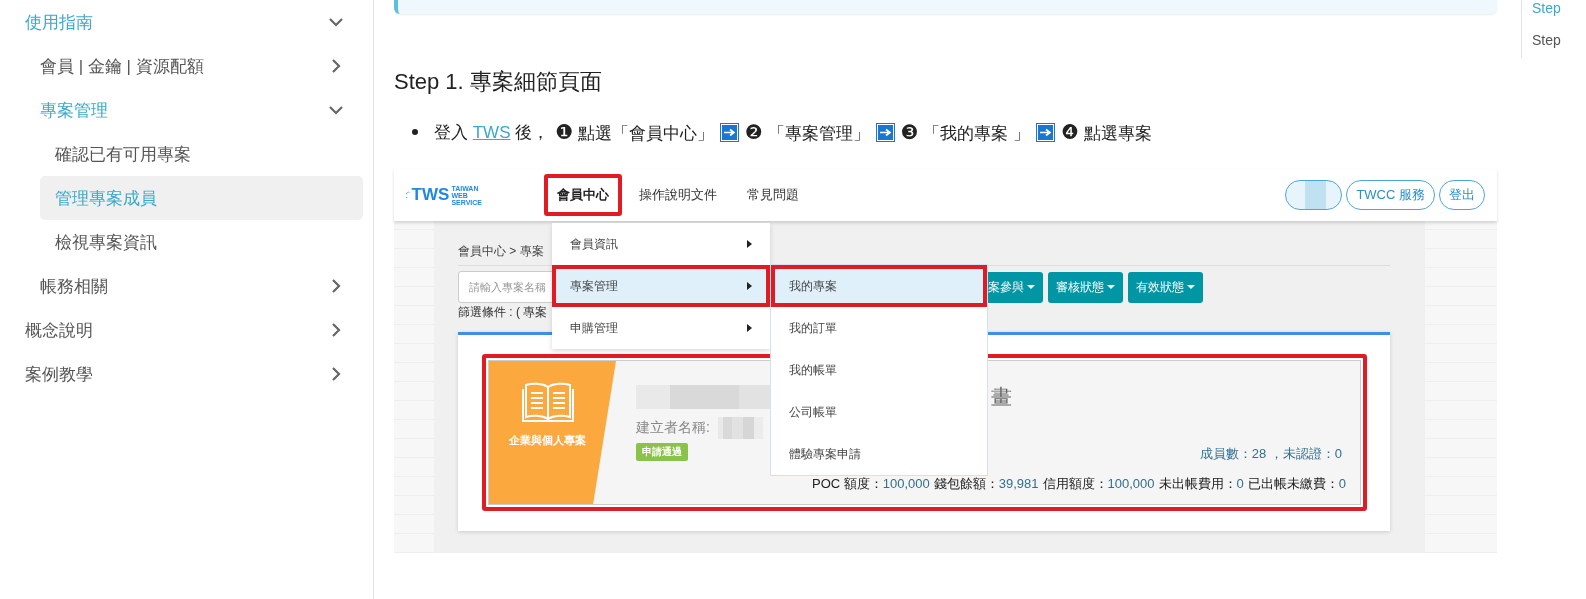 The width and height of the screenshot is (1586, 599). What do you see at coordinates (986, 484) in the screenshot?
I see `quota-stat: 錢包餘額：39,981` at bounding box center [986, 484].